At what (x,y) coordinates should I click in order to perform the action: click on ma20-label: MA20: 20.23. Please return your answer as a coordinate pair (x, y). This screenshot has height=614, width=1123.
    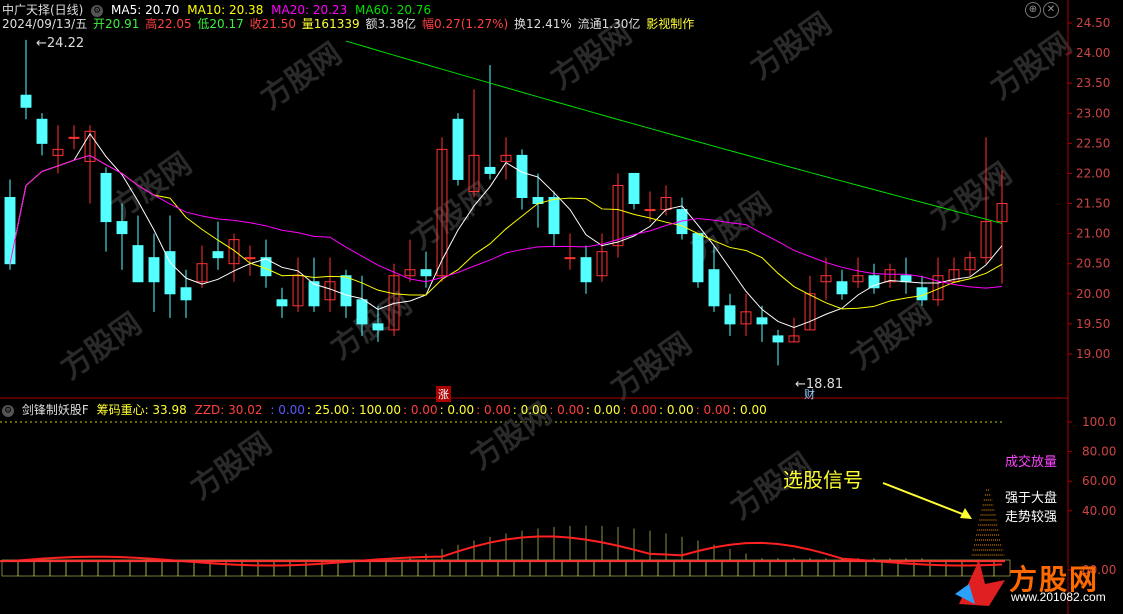
    Looking at the image, I should click on (309, 10).